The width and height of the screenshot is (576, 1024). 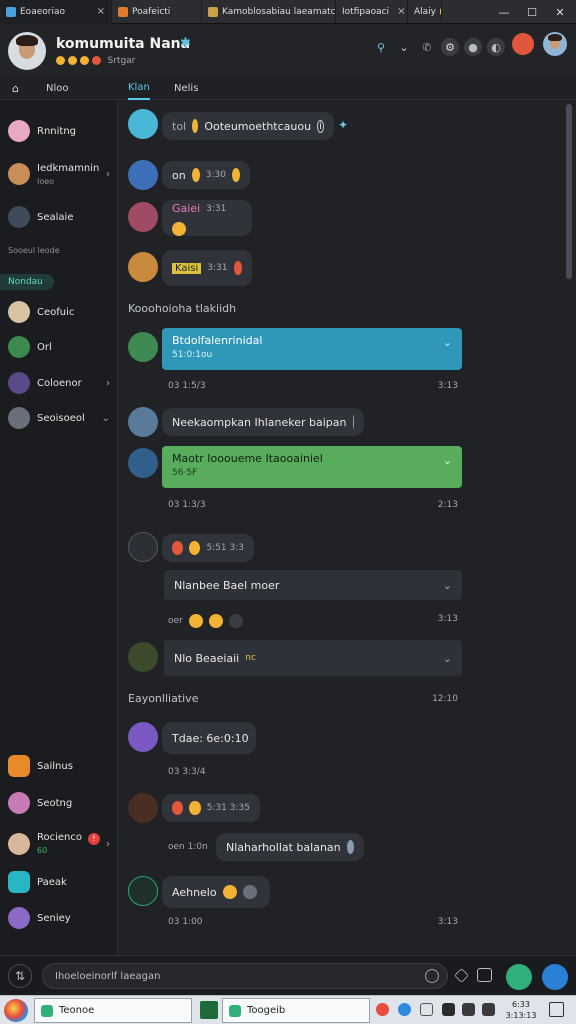 What do you see at coordinates (381, 47) in the screenshot?
I see `pin-icon: ⚲` at bounding box center [381, 47].